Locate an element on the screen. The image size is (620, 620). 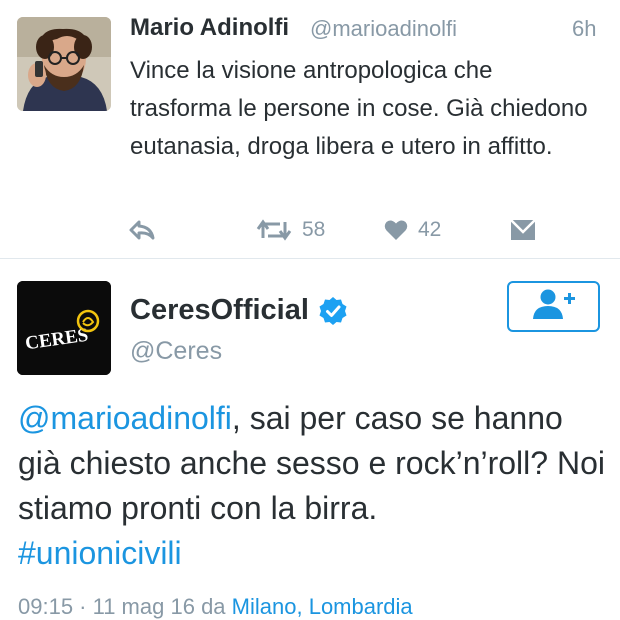
via-label: da is located at coordinates (213, 606).